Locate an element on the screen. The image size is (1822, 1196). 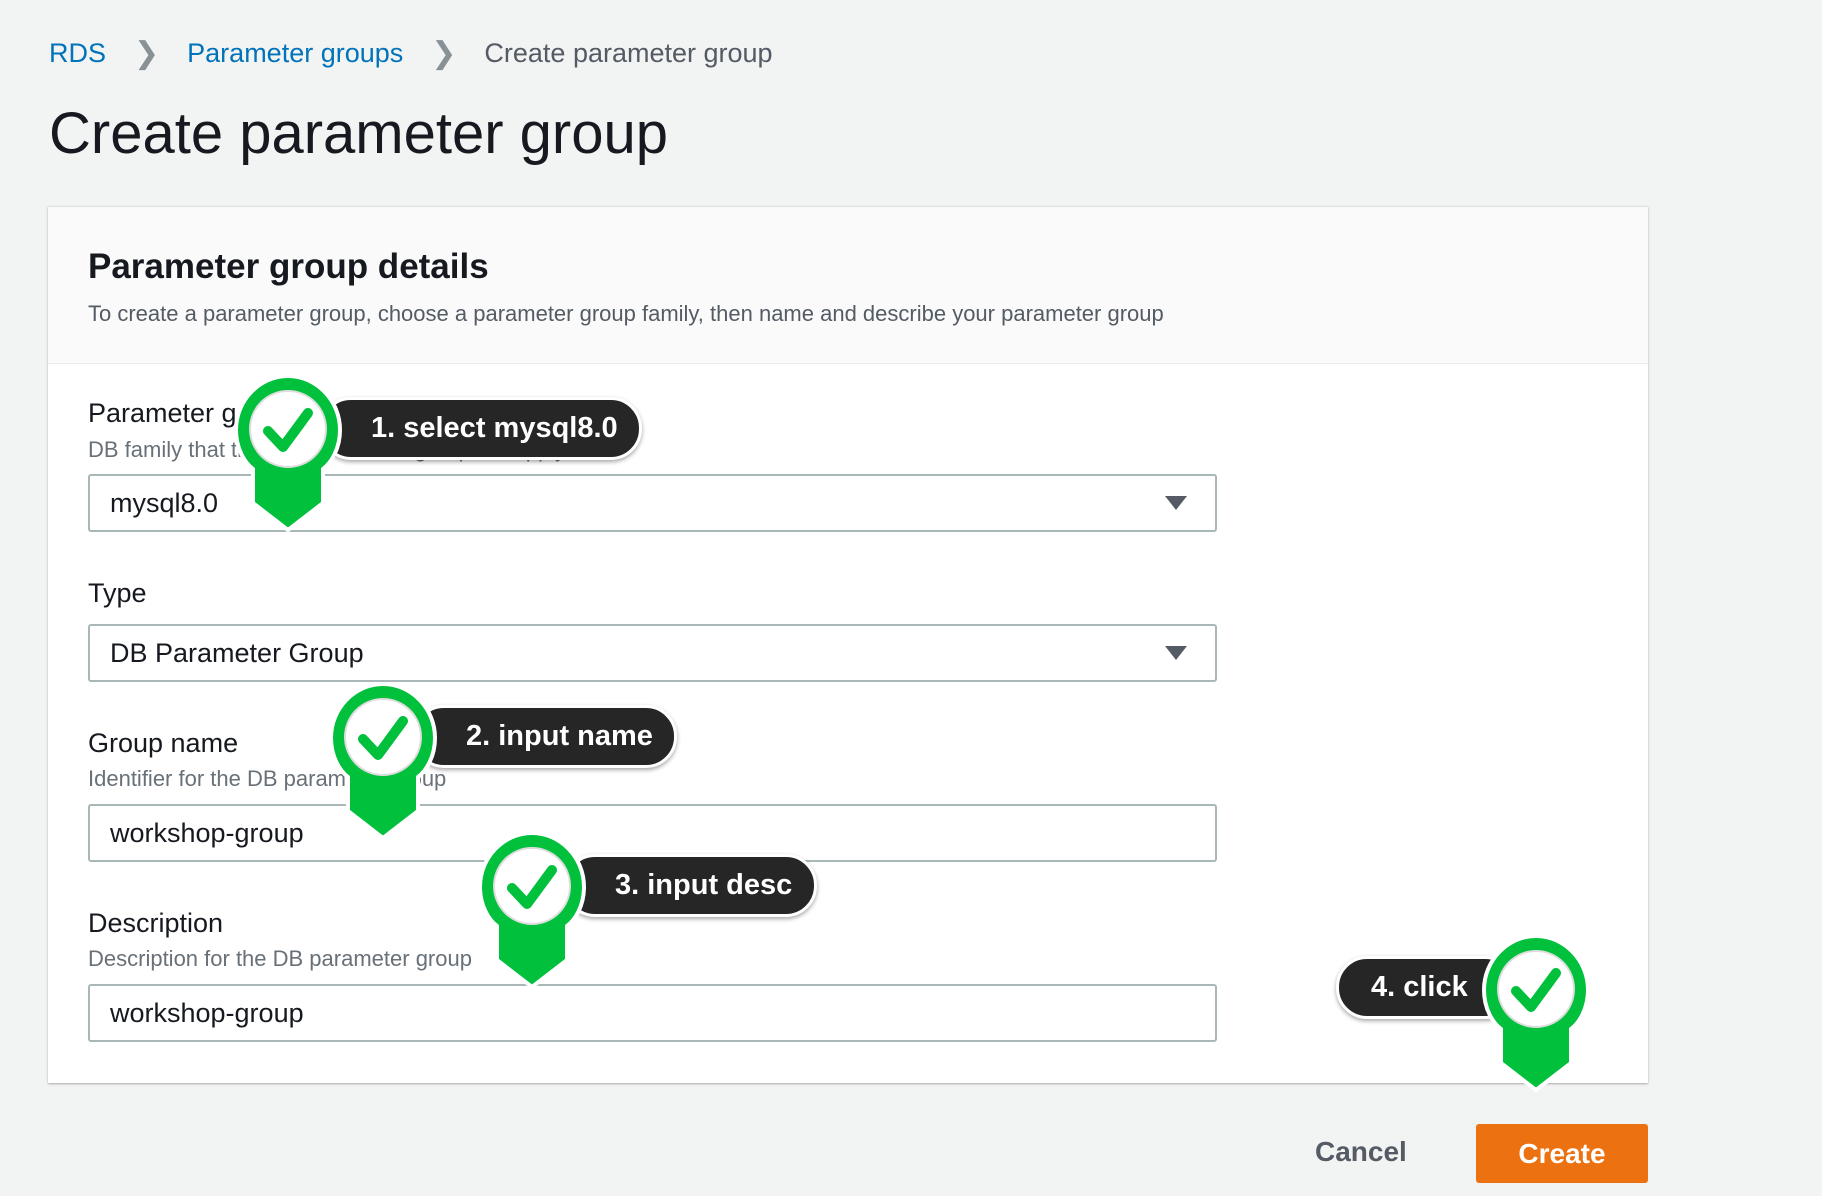
breadcrumb-current: Create parameter group is located at coordinates (628, 53).